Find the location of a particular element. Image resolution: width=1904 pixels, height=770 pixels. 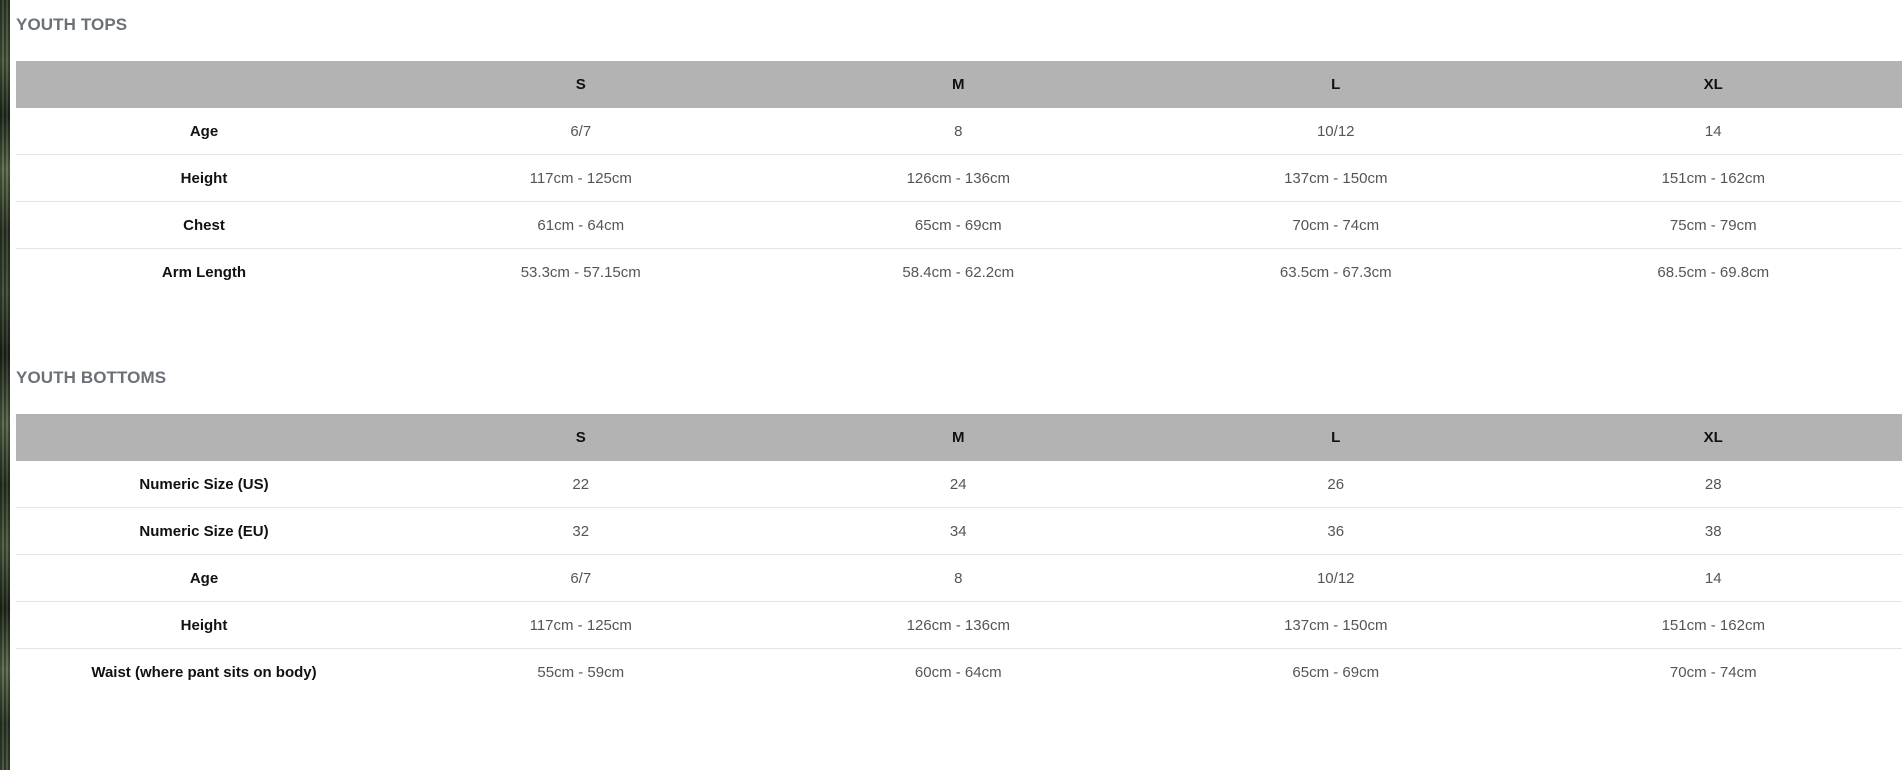

table-row: Numeric Size (EU) 32 34 36 38 is located at coordinates (959, 531).